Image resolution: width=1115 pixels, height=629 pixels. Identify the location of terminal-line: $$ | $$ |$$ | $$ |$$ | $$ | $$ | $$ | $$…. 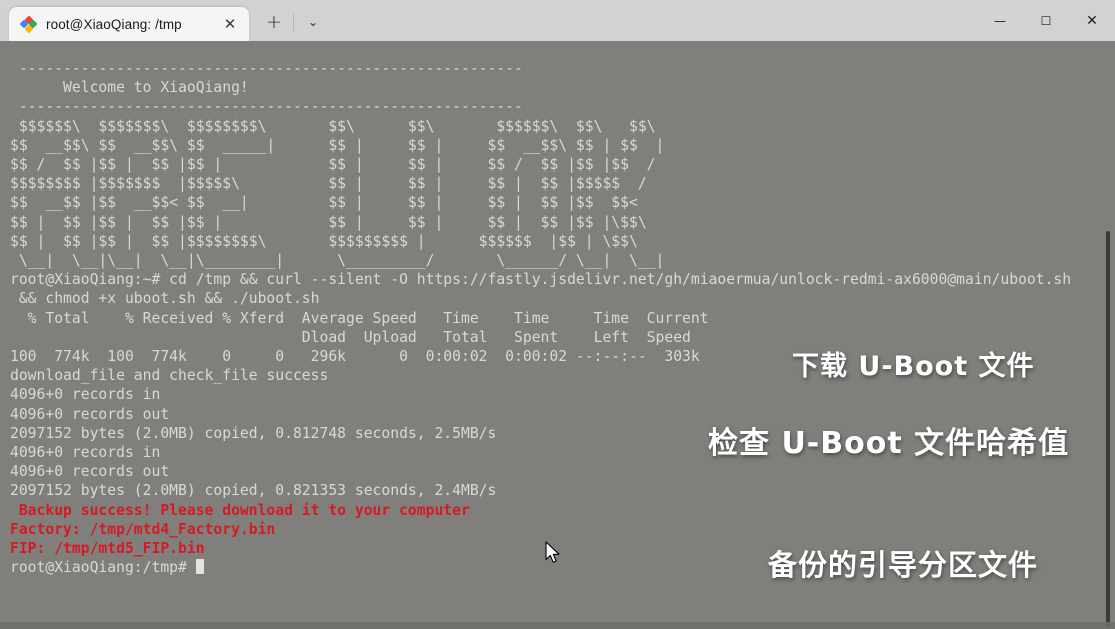
(328, 222).